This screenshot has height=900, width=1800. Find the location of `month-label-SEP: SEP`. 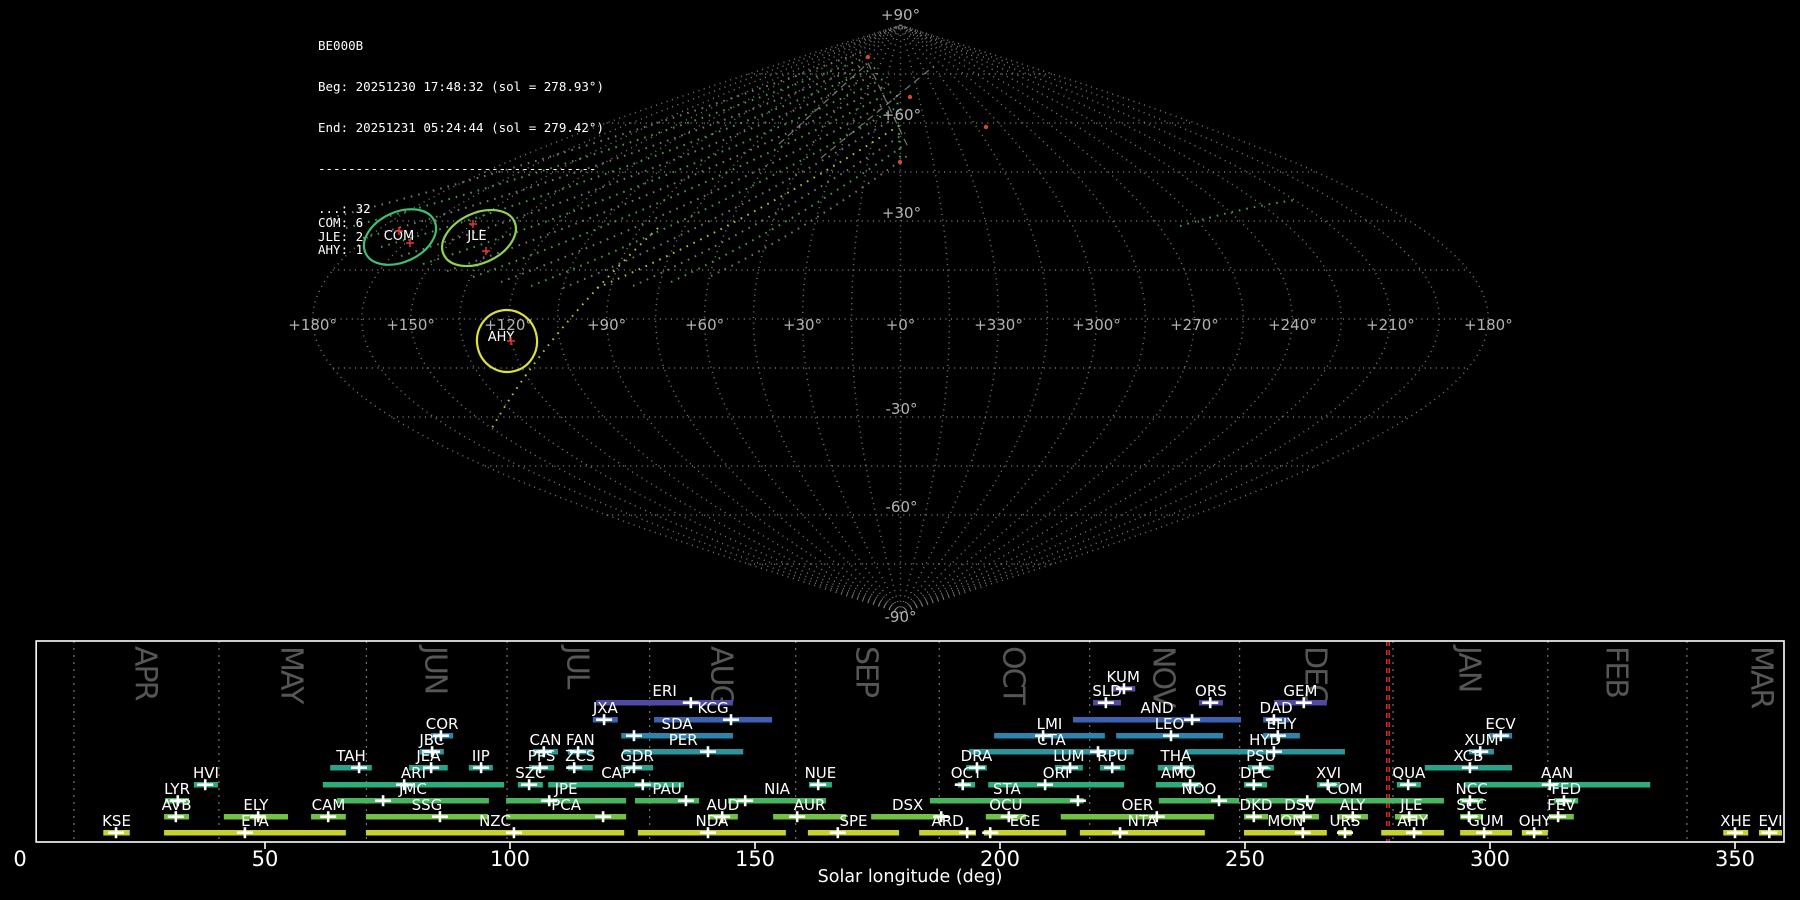

month-label-SEP: SEP is located at coordinates (866, 672).